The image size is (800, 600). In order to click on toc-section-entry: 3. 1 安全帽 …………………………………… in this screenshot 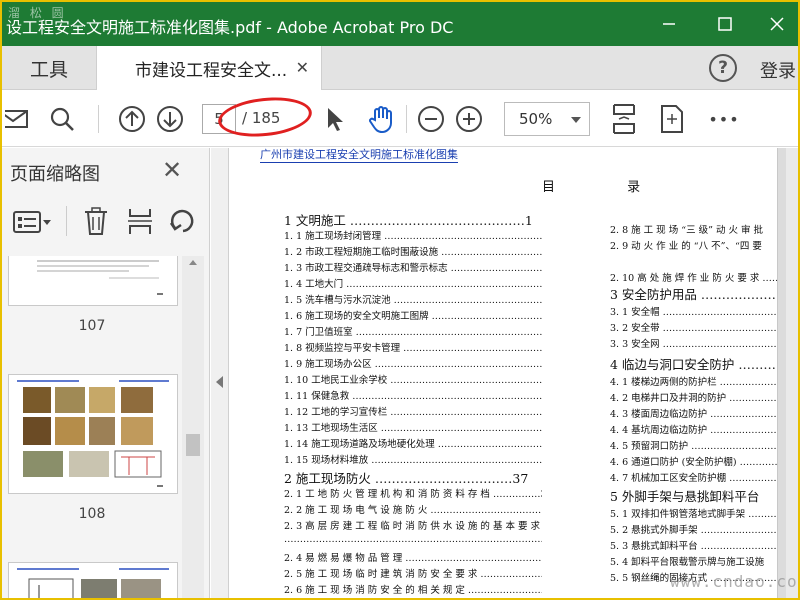, I will do `click(693, 311)`.